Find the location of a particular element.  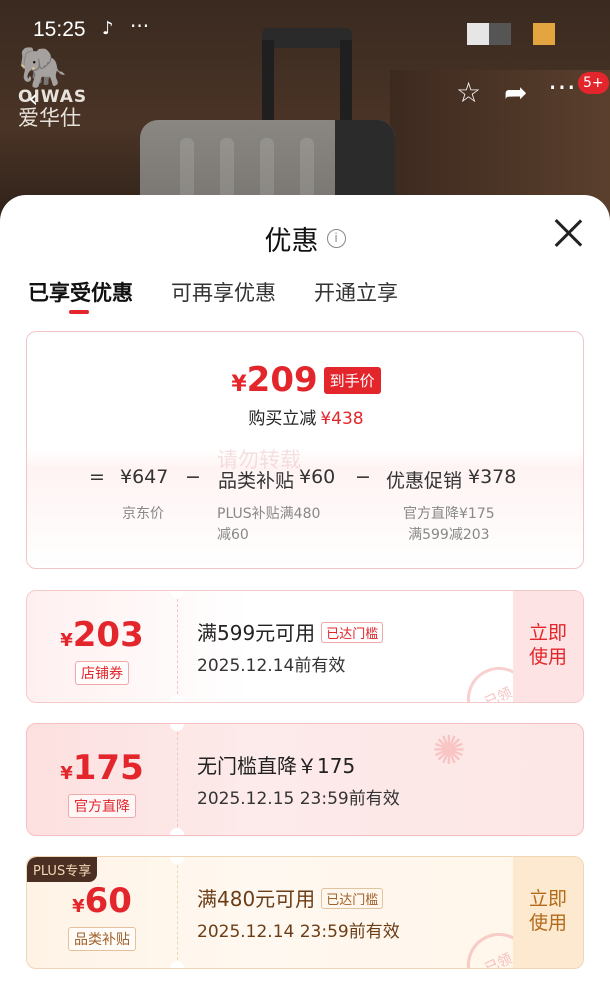

share-icon: ➦ is located at coordinates (515, 92).